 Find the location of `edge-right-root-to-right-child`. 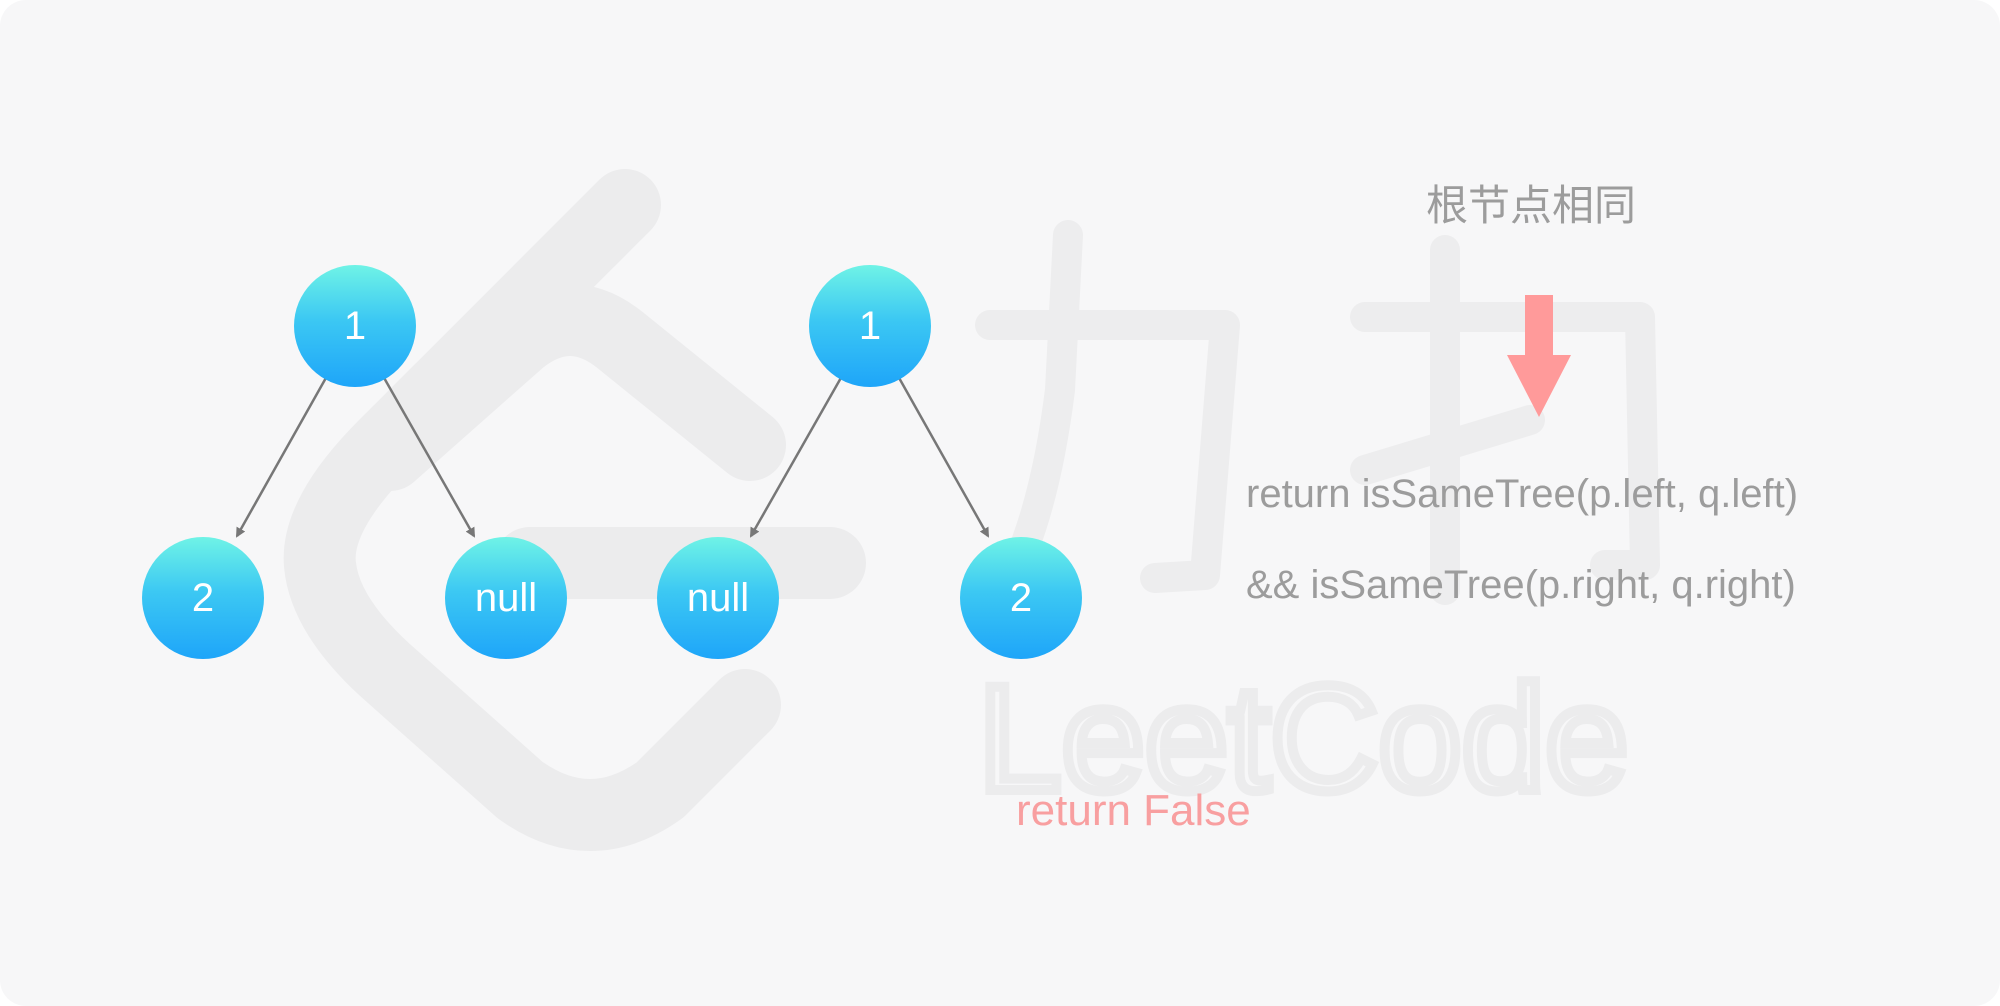

edge-right-root-to-right-child is located at coordinates (943, 456).